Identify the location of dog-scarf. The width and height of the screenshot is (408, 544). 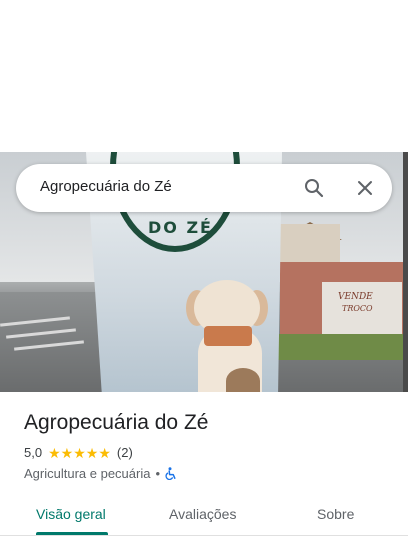
(228, 336).